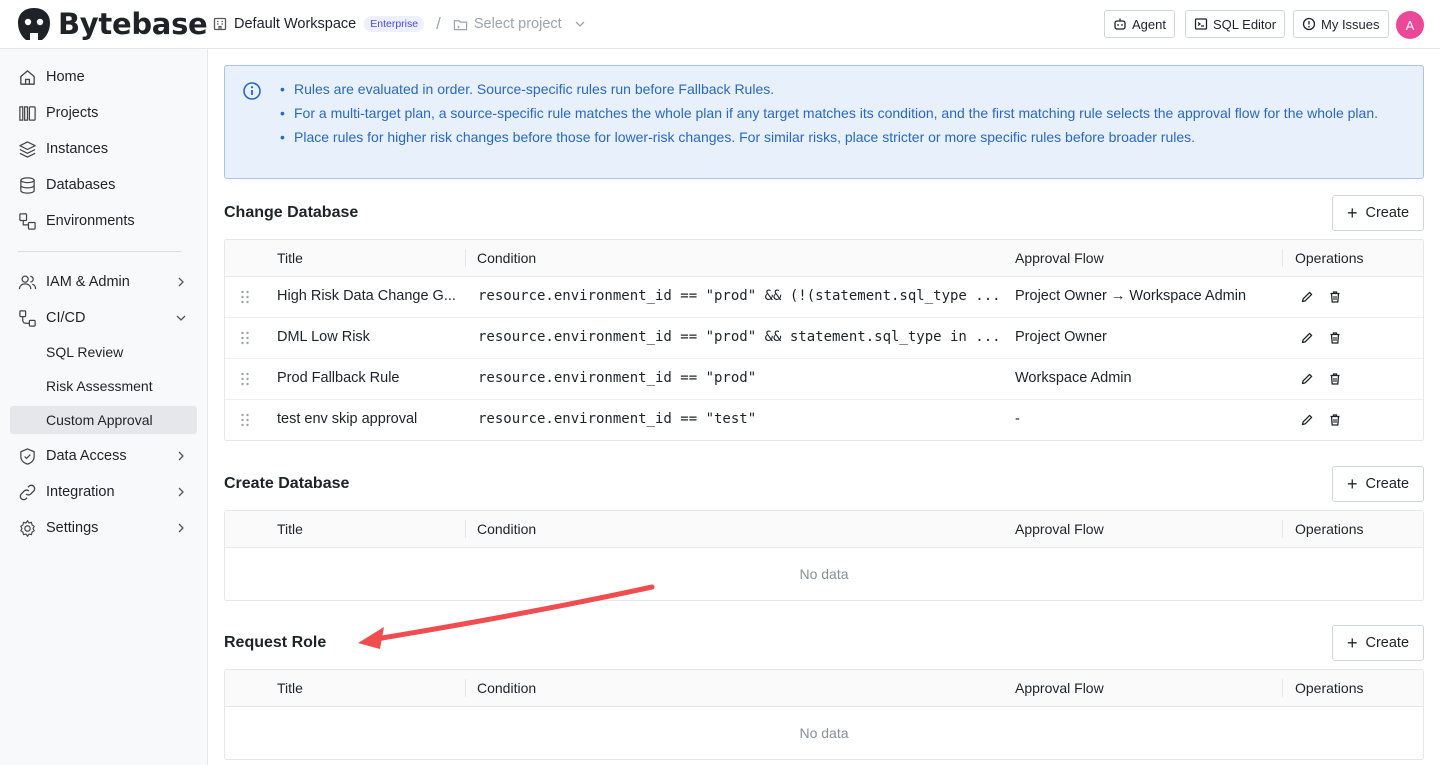 Image resolution: width=1440 pixels, height=765 pixels. Describe the element at coordinates (103, 318) in the screenshot. I see `sidebar-item-cicd: CI/CD` at that location.